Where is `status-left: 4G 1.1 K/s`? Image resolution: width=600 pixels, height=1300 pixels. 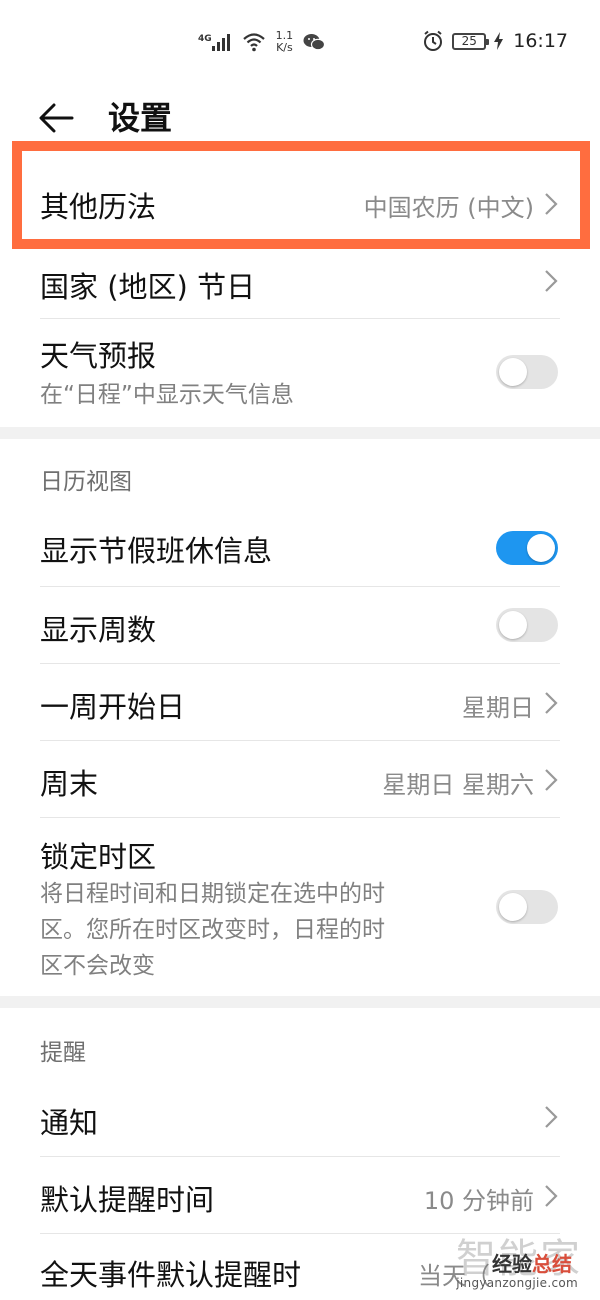
status-left: 4G 1.1 K/s is located at coordinates (262, 42).